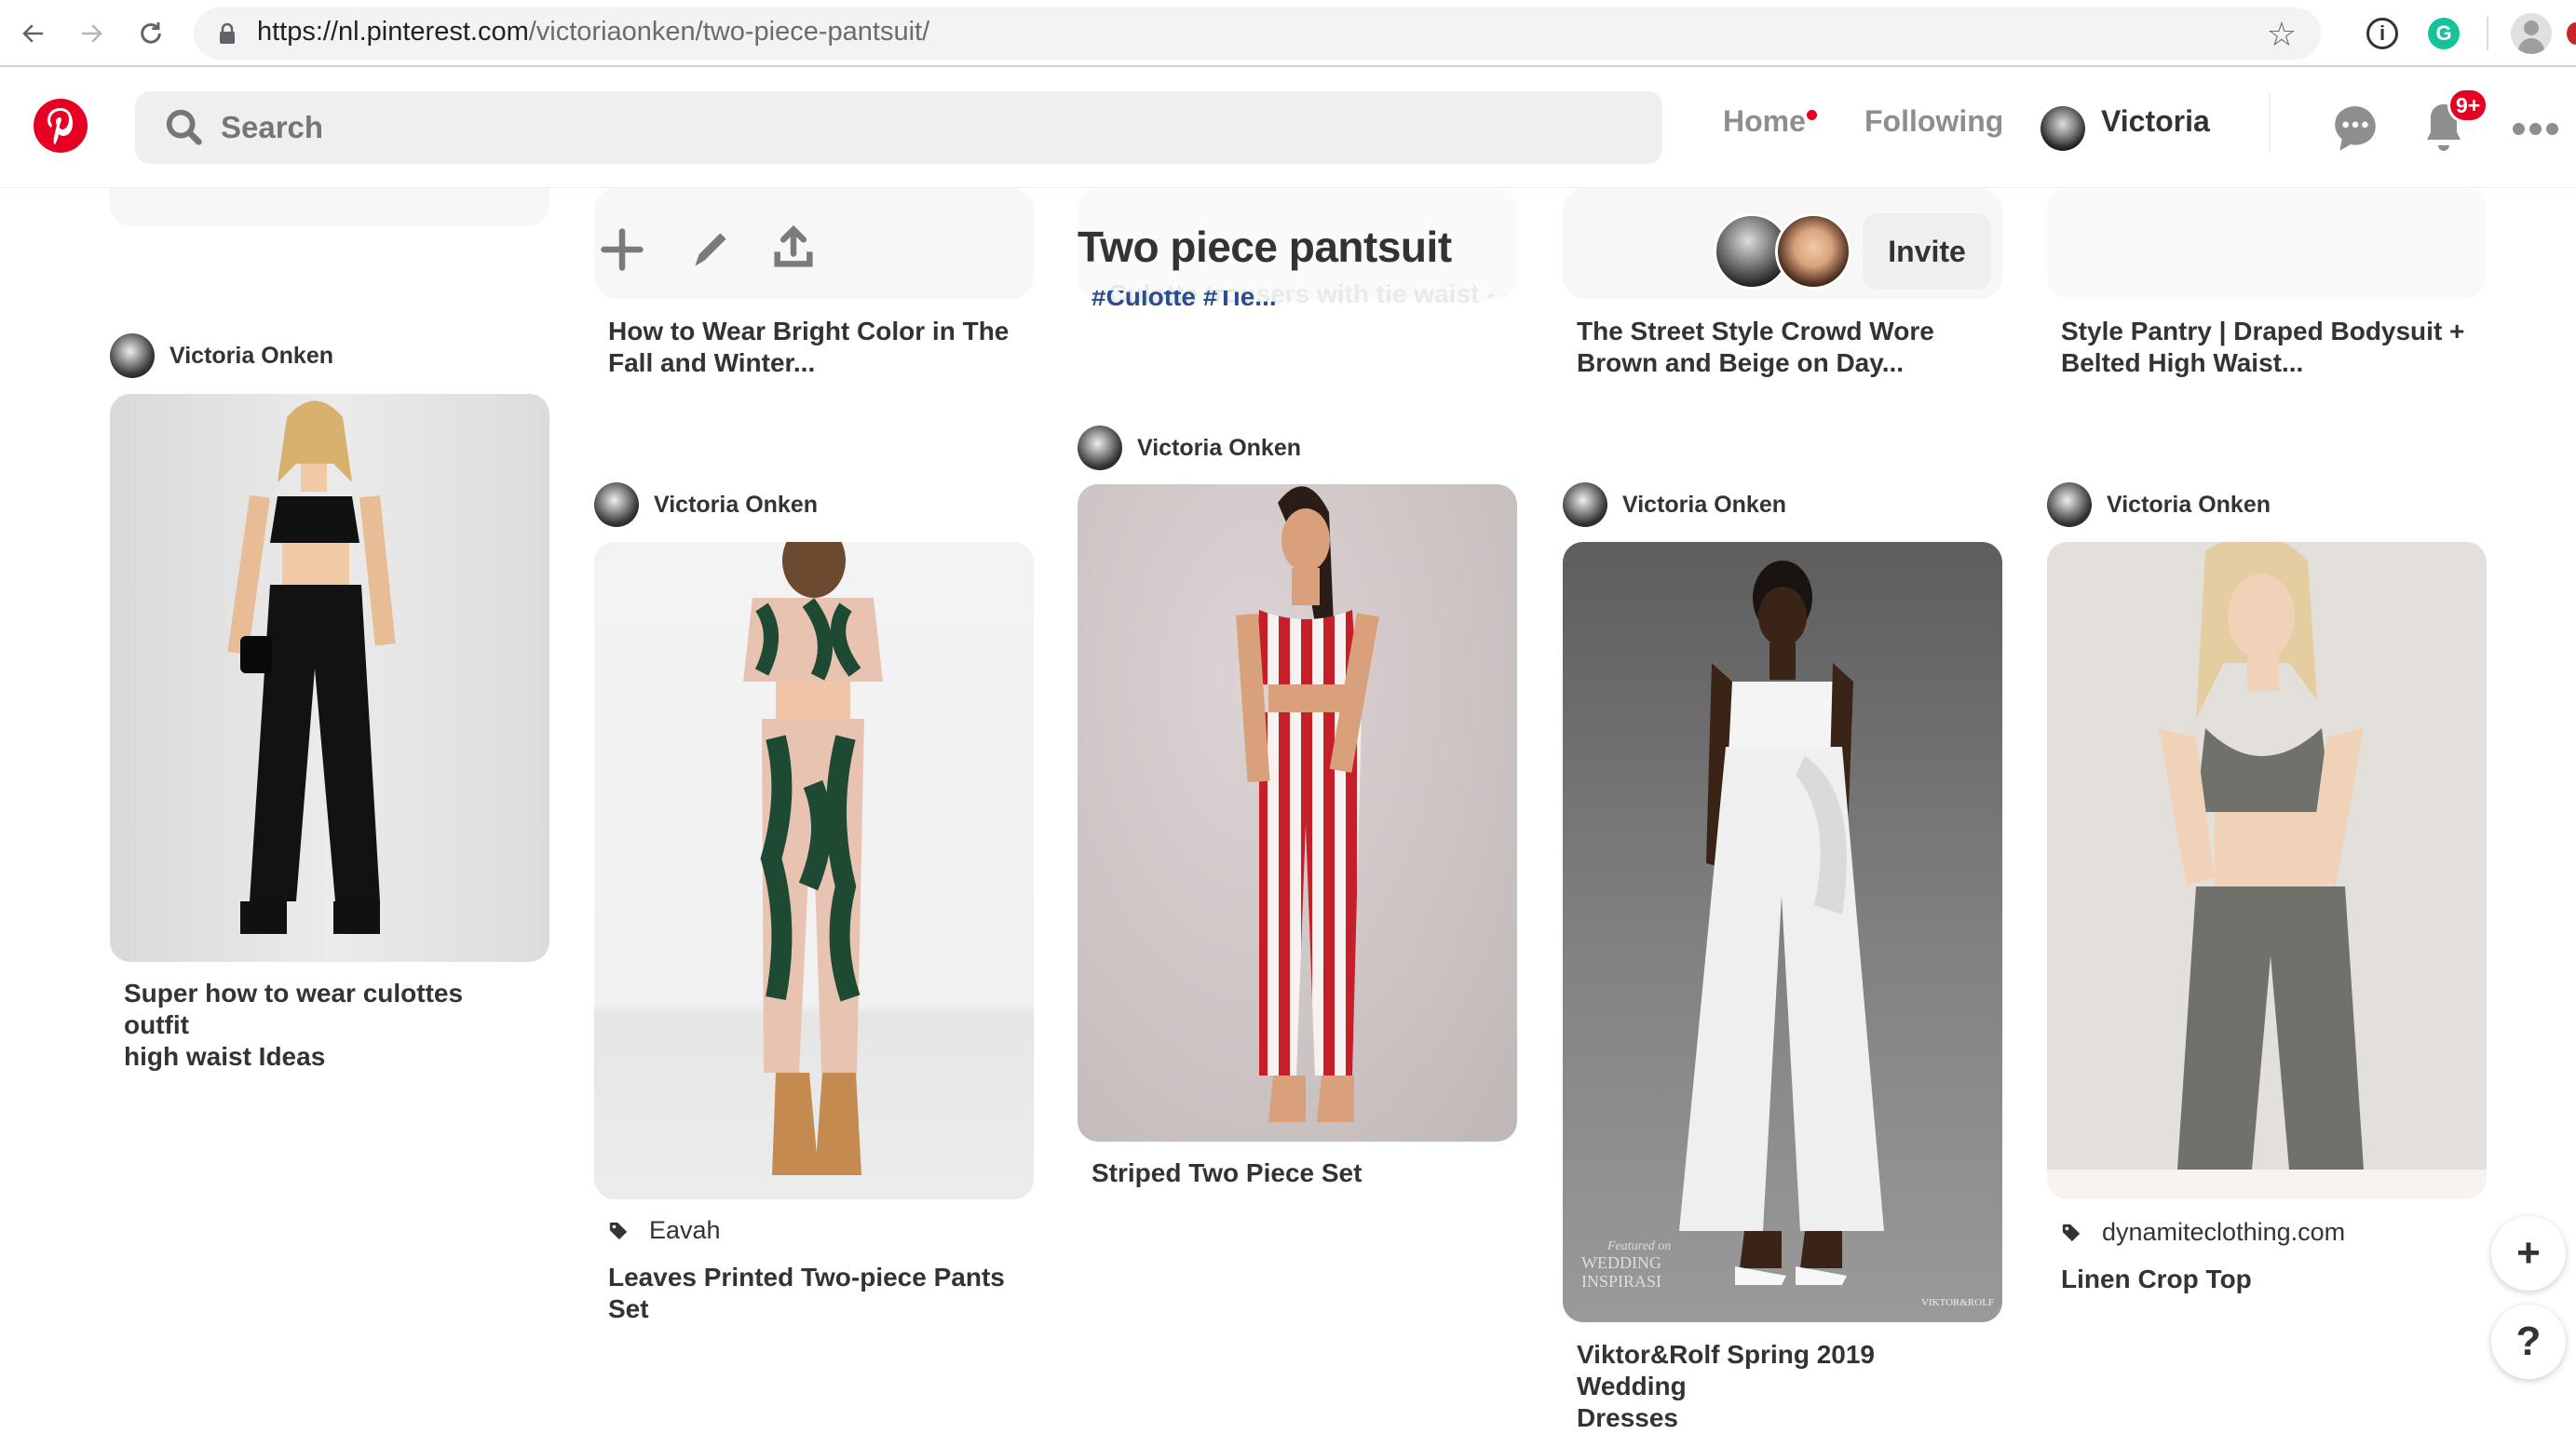  I want to click on pin-title: Leaves Printed Two-piece Pants Set, so click(813, 1294).